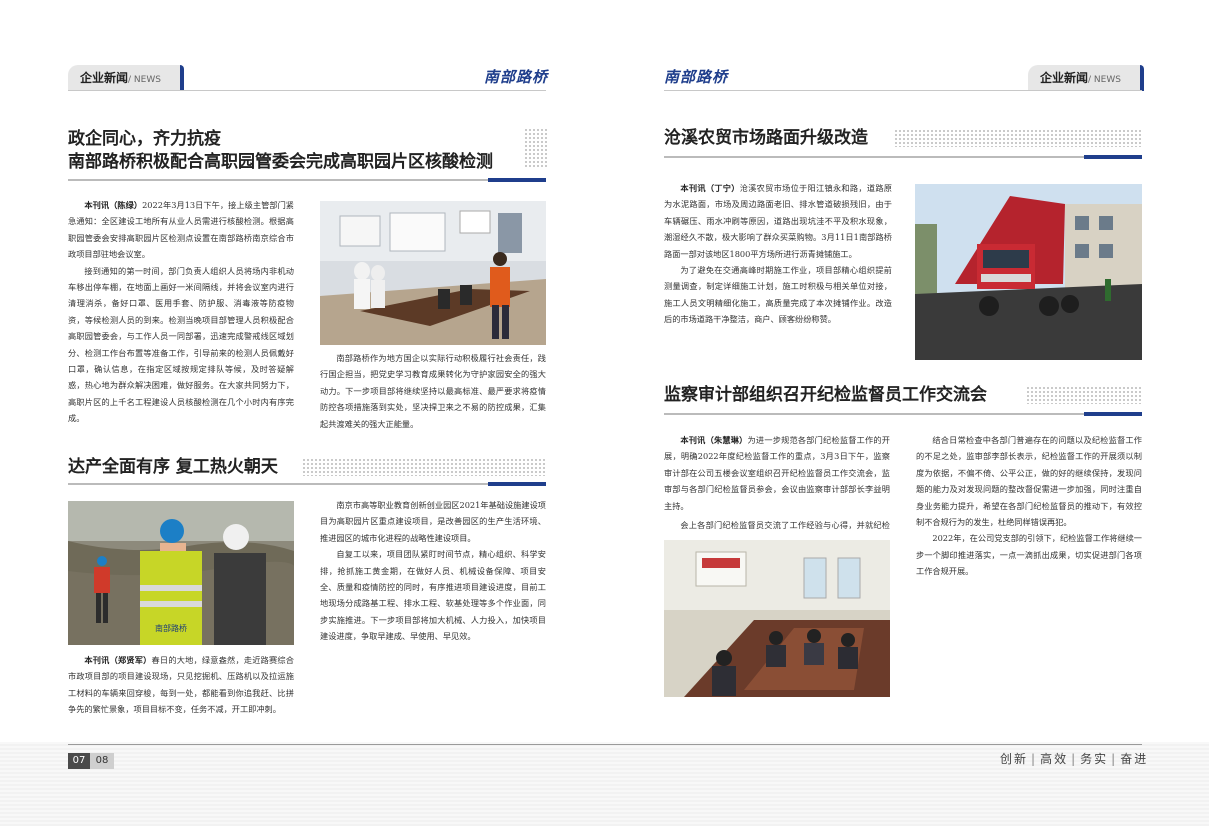 The image size is (1209, 826). I want to click on slogan-word: 创新, so click(1014, 759).